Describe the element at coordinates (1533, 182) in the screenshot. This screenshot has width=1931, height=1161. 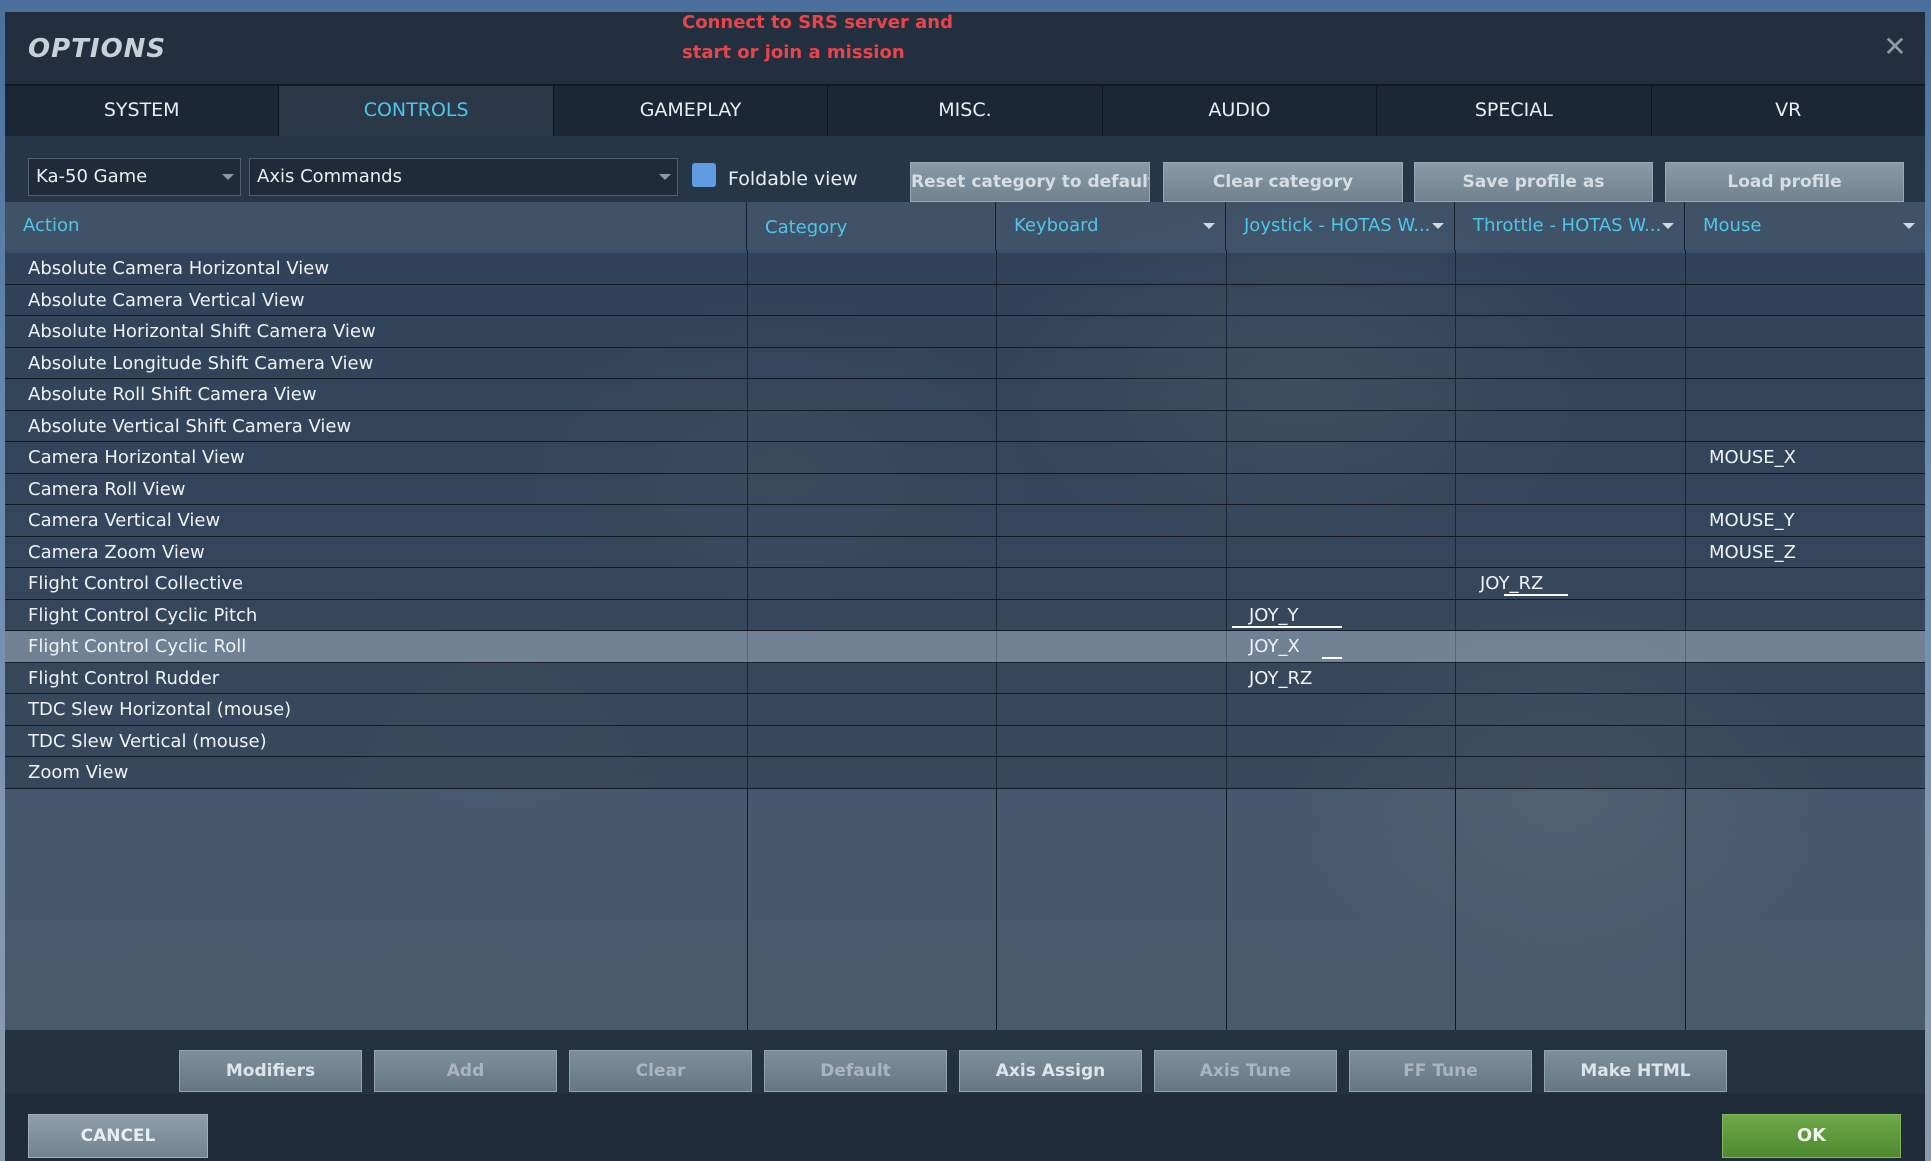
I see `save-profile-button: Save profile as` at that location.